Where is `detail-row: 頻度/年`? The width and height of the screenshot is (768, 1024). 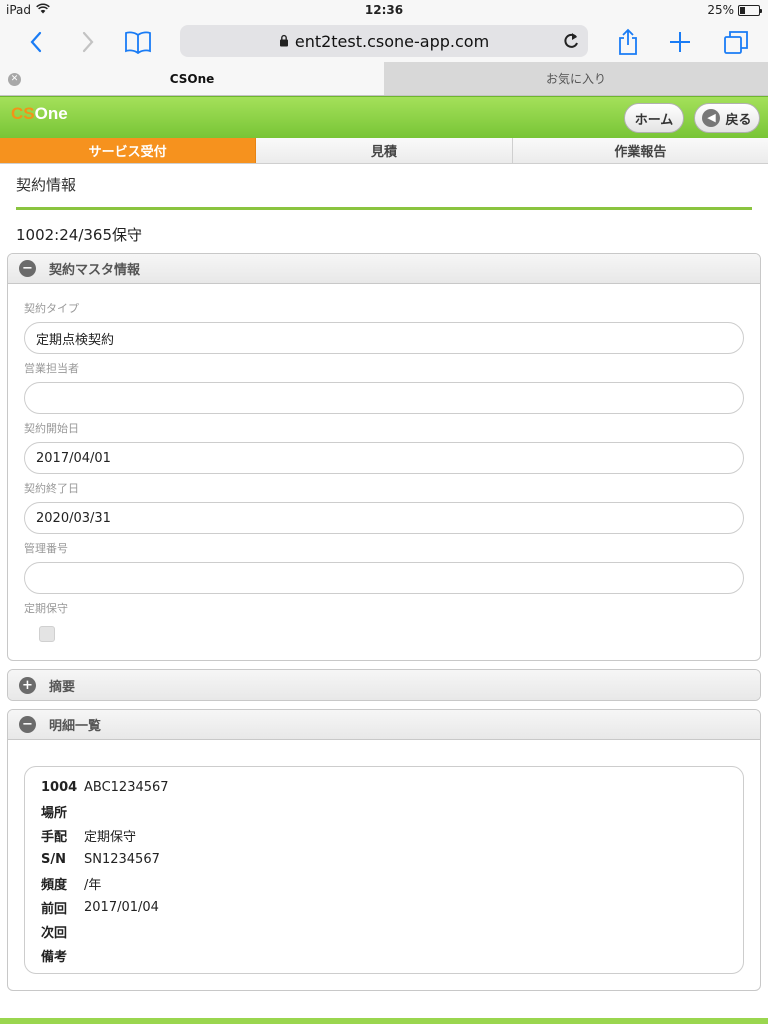
detail-row: 頻度/年 is located at coordinates (71, 885).